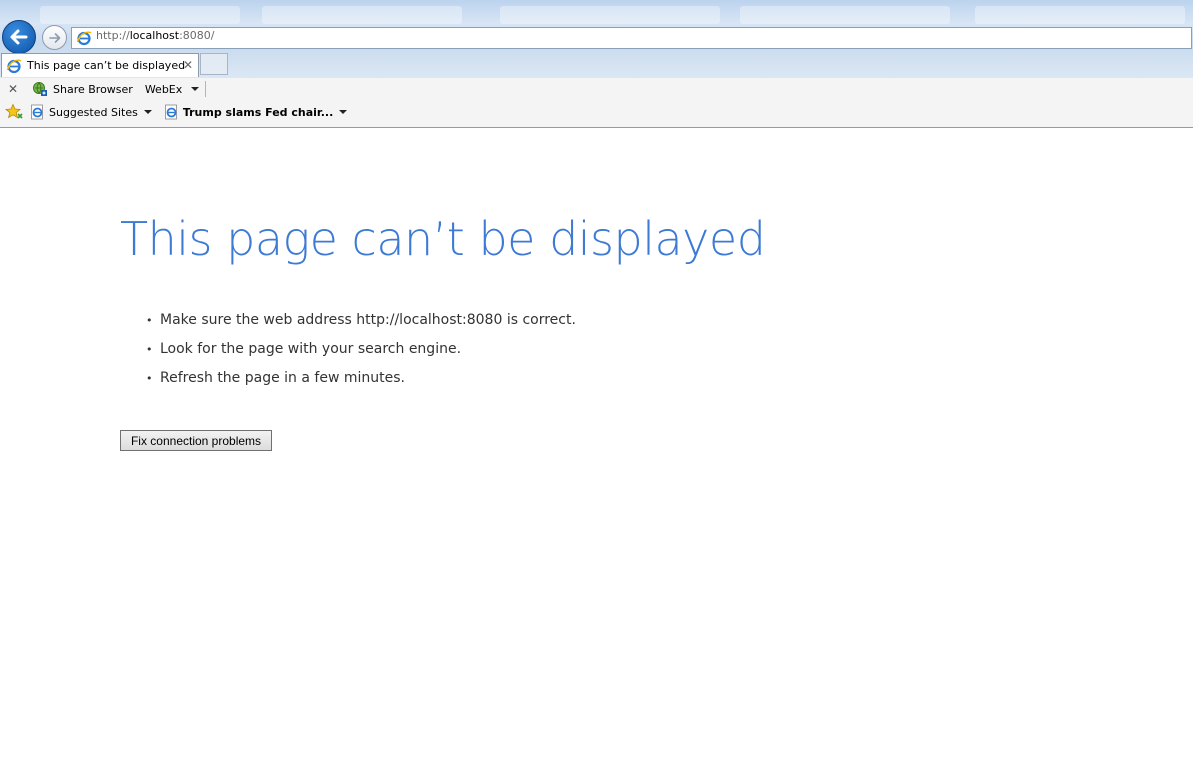  I want to click on webex-menu: WebEx, so click(172, 89).